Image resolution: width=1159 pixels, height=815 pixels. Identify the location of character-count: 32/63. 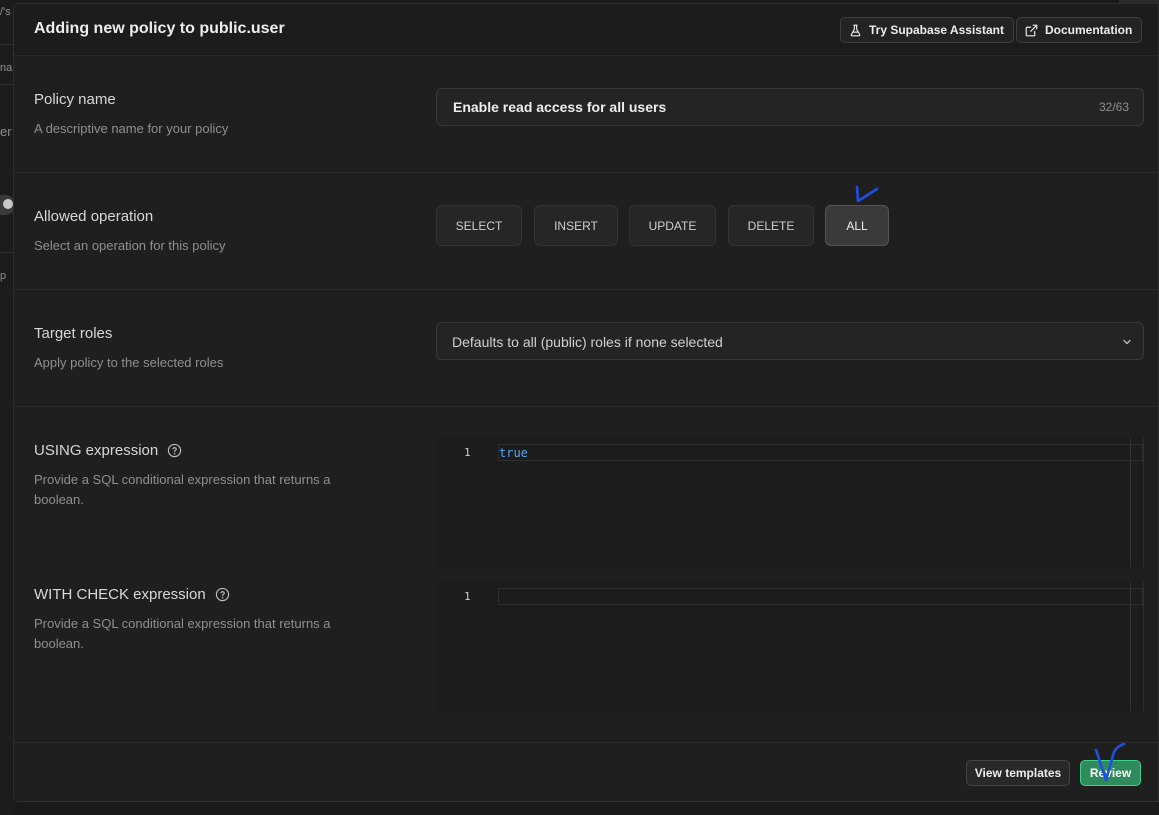
(1113, 107).